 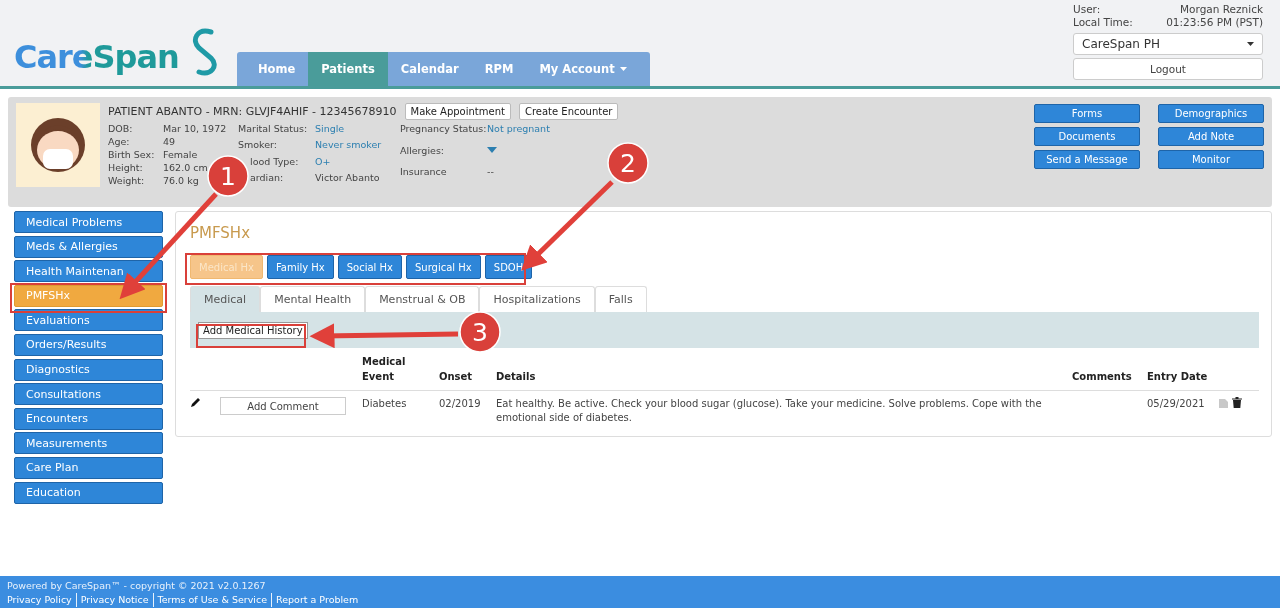 I want to click on patient-menu-button: Demographics, so click(x=1211, y=113).